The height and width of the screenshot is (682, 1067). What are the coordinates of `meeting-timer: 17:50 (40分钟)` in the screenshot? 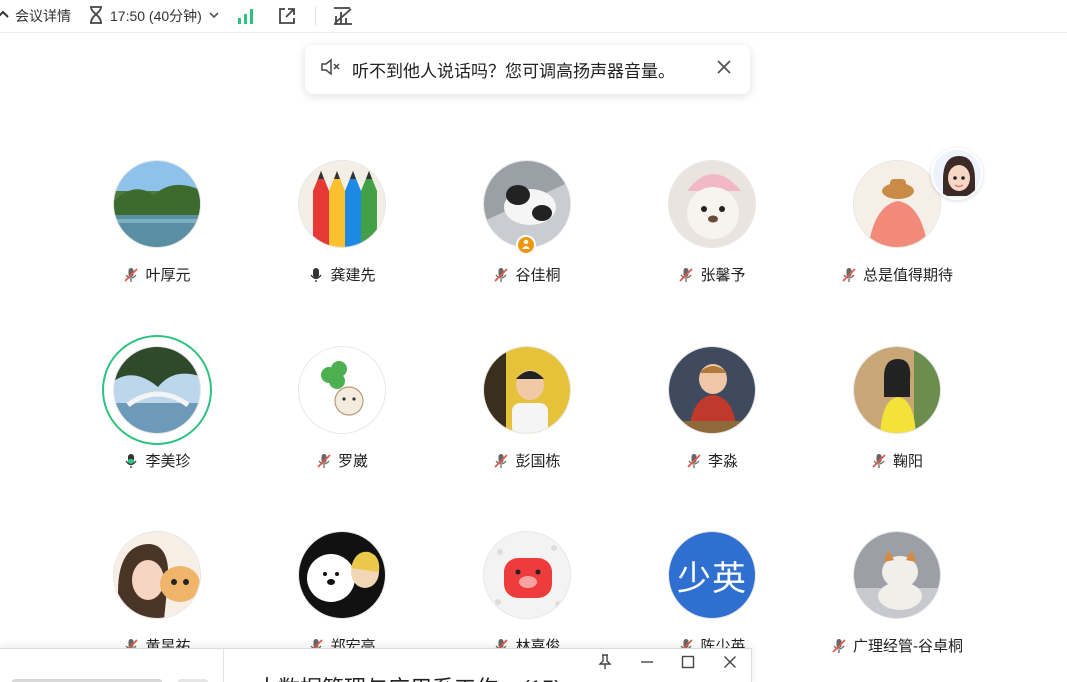 It's located at (153, 16).